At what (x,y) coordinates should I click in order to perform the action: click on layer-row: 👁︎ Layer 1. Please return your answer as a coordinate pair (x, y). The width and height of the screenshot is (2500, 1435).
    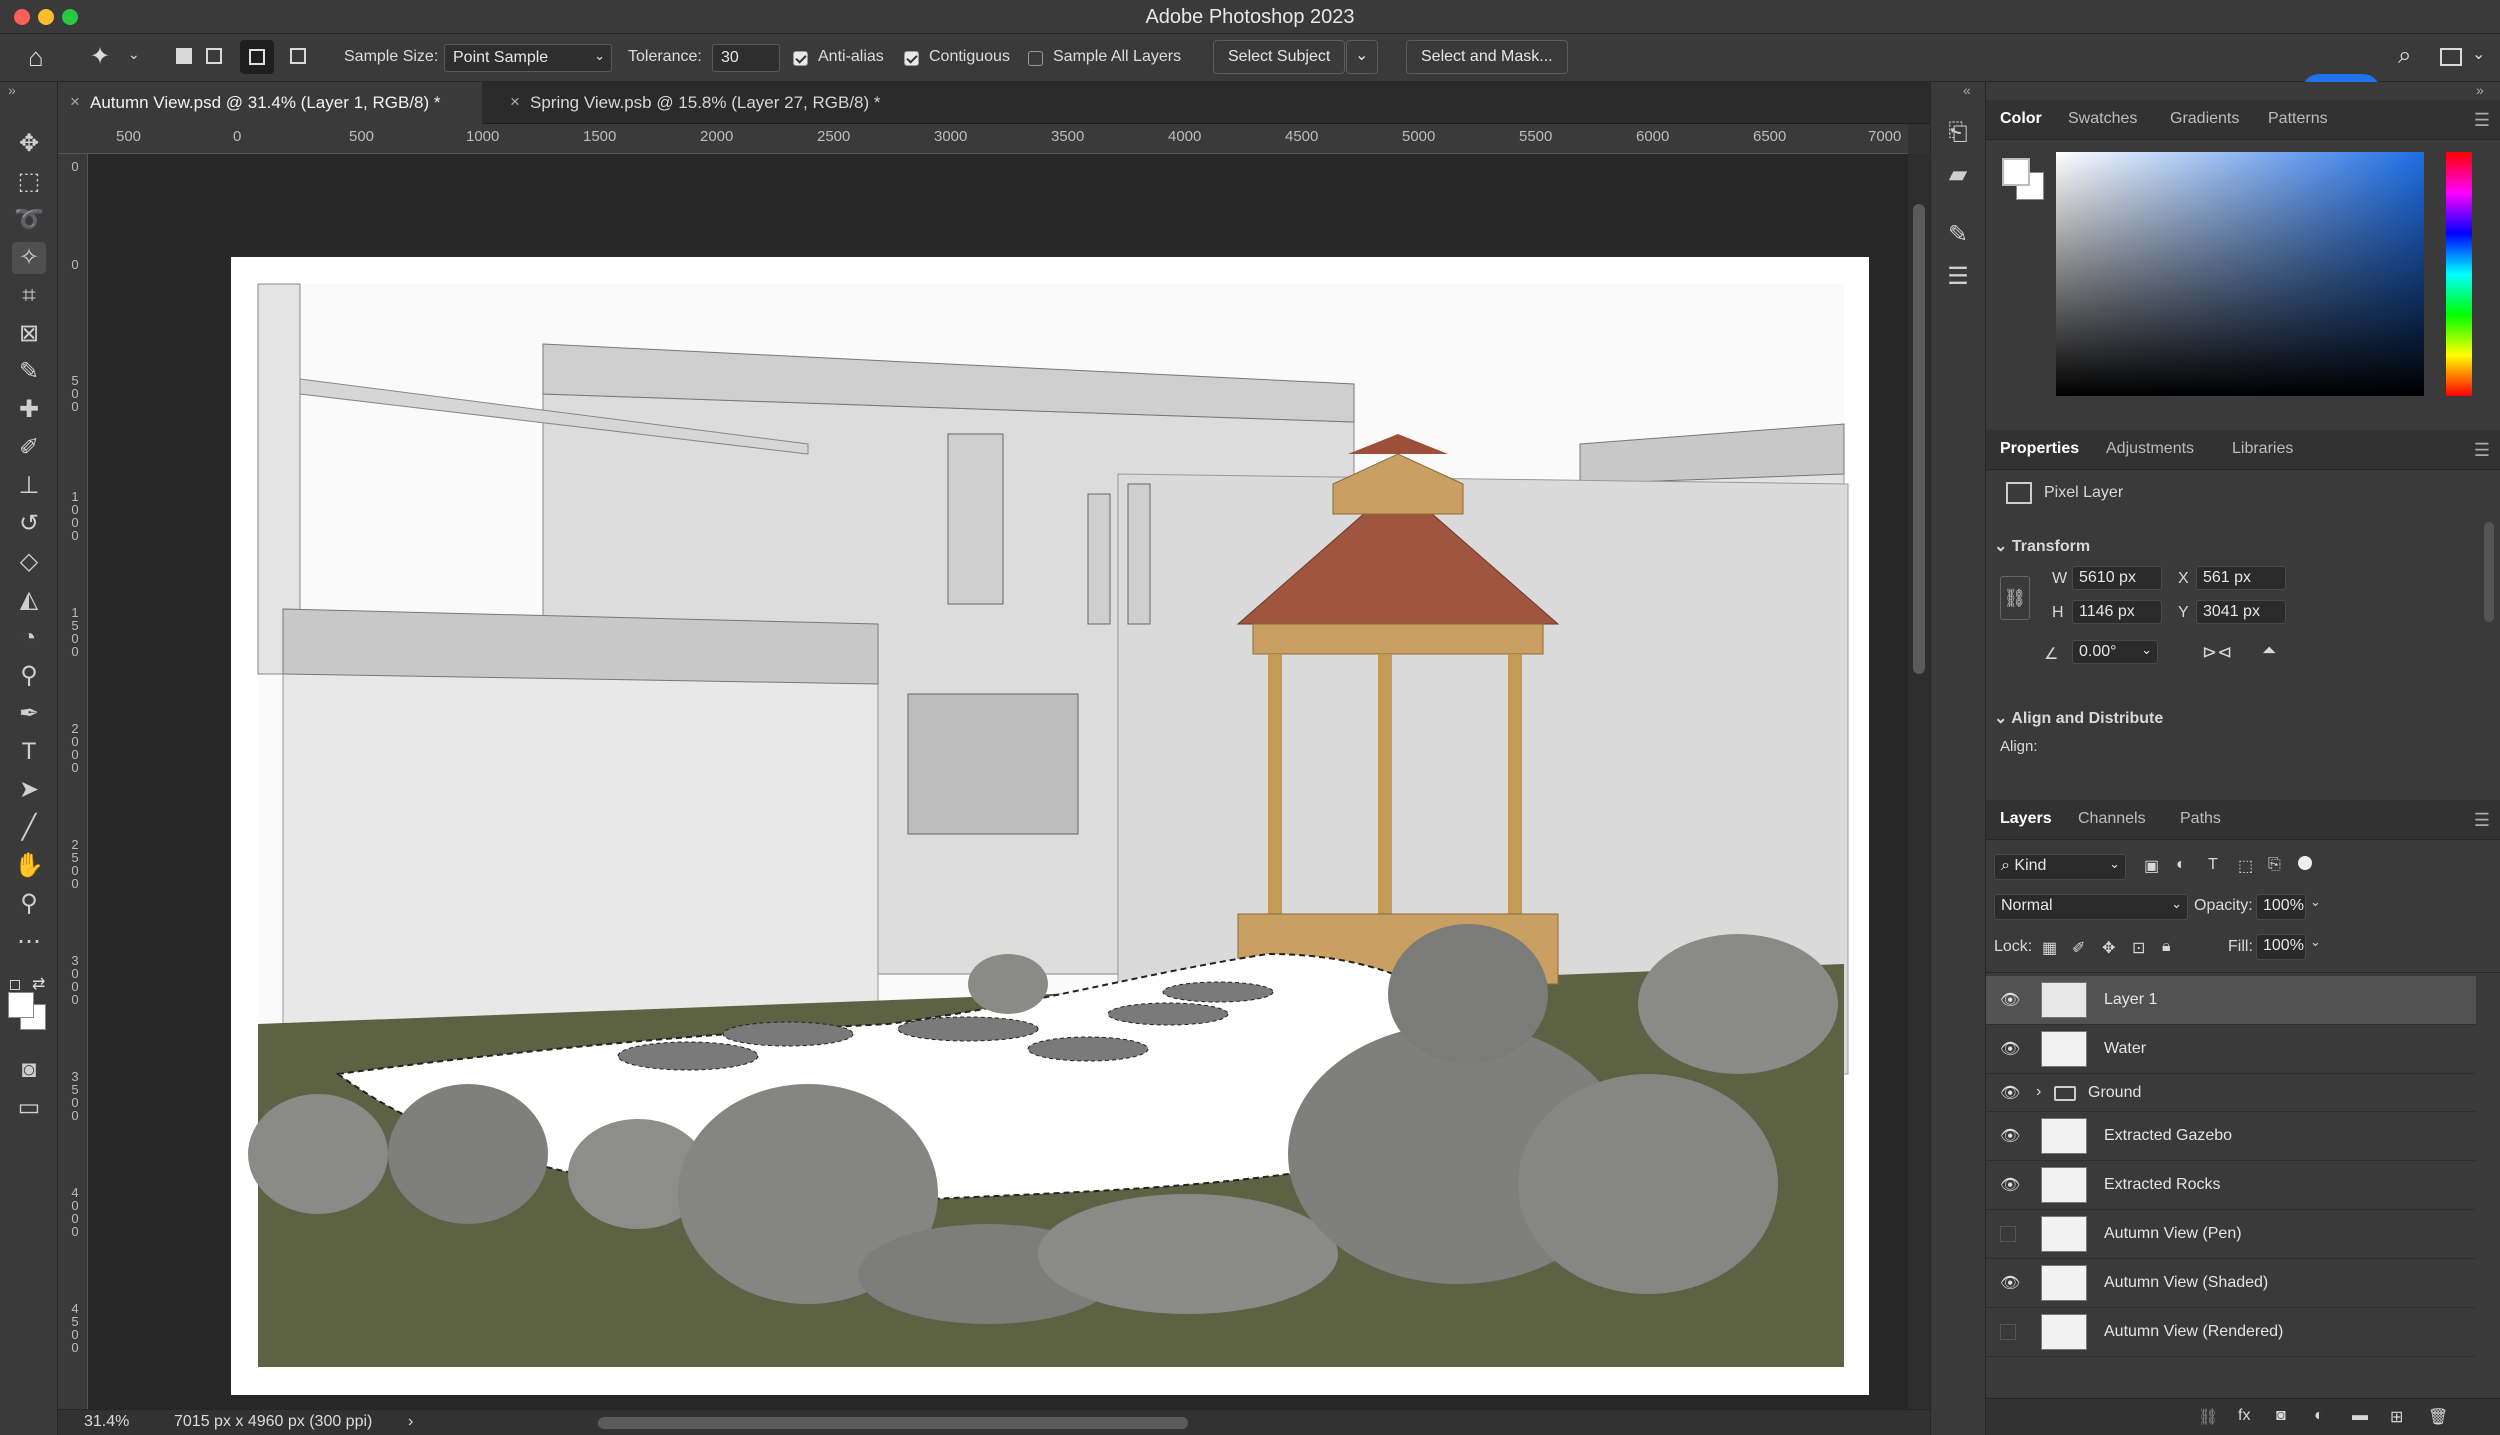
    Looking at the image, I should click on (2231, 1000).